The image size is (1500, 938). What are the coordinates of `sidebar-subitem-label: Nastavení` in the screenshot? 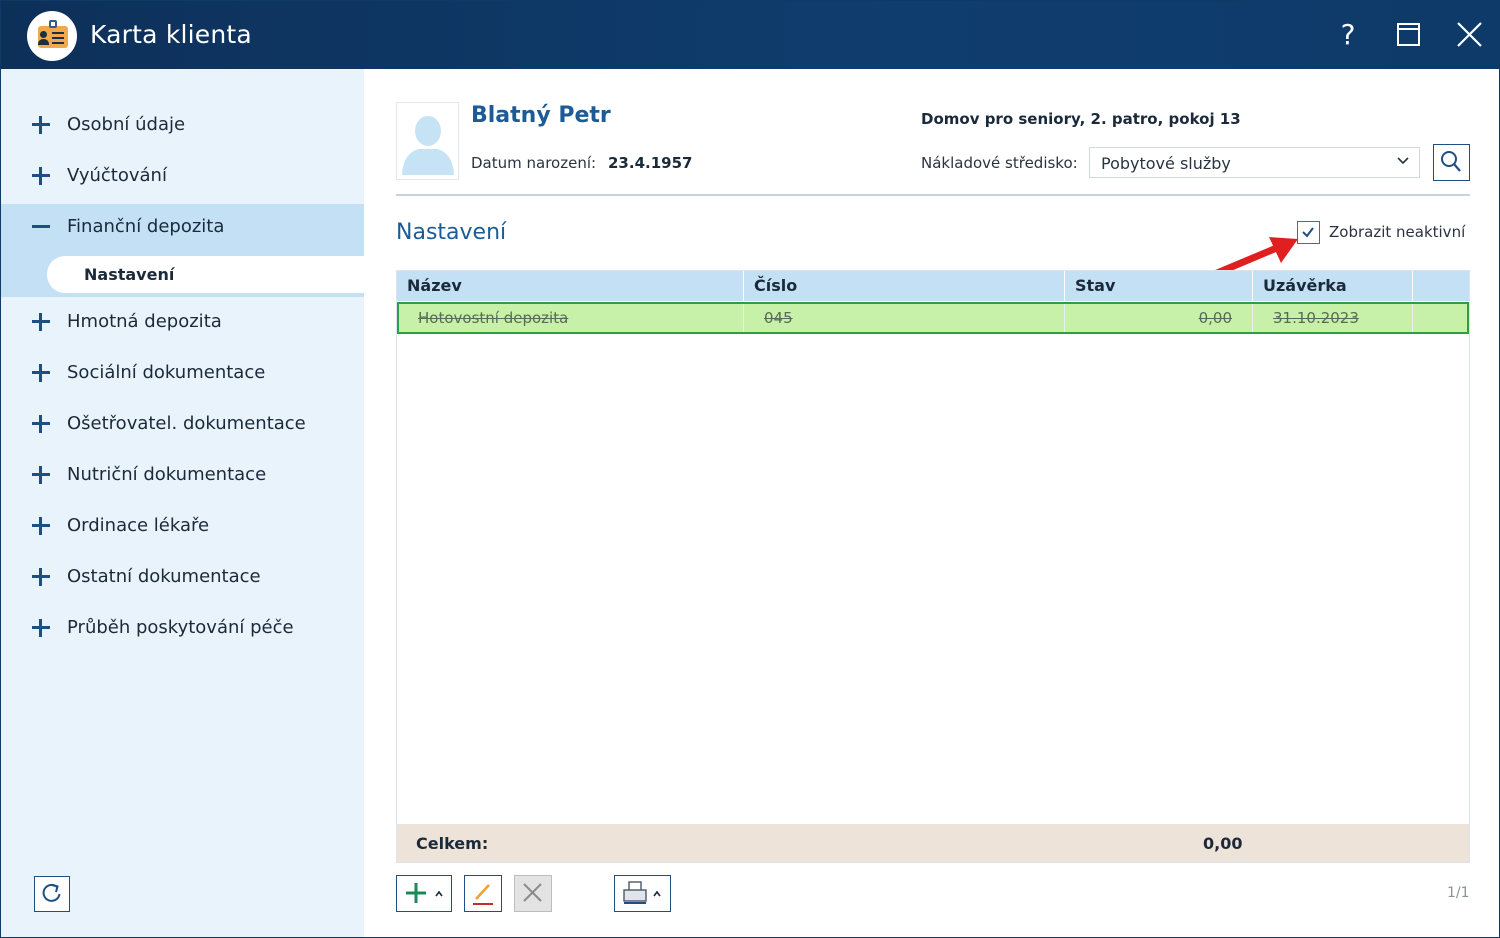 It's located at (129, 274).